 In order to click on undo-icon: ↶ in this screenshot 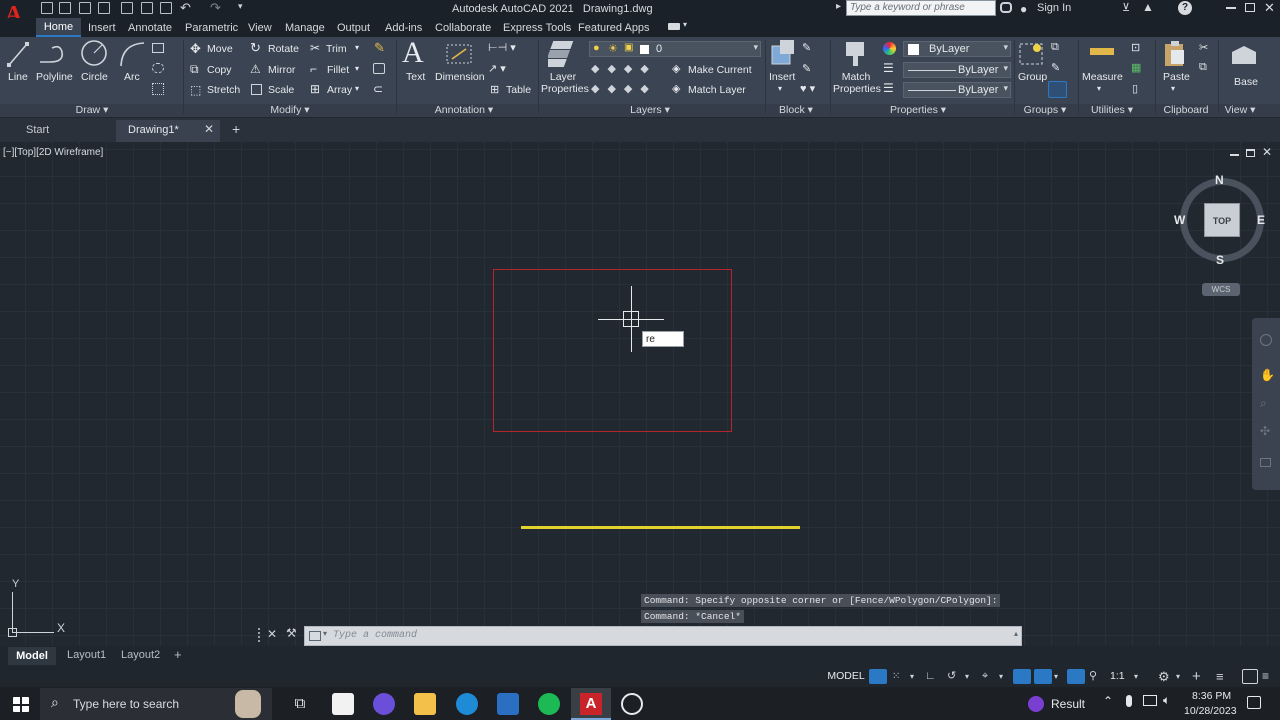, I will do `click(185, 8)`.